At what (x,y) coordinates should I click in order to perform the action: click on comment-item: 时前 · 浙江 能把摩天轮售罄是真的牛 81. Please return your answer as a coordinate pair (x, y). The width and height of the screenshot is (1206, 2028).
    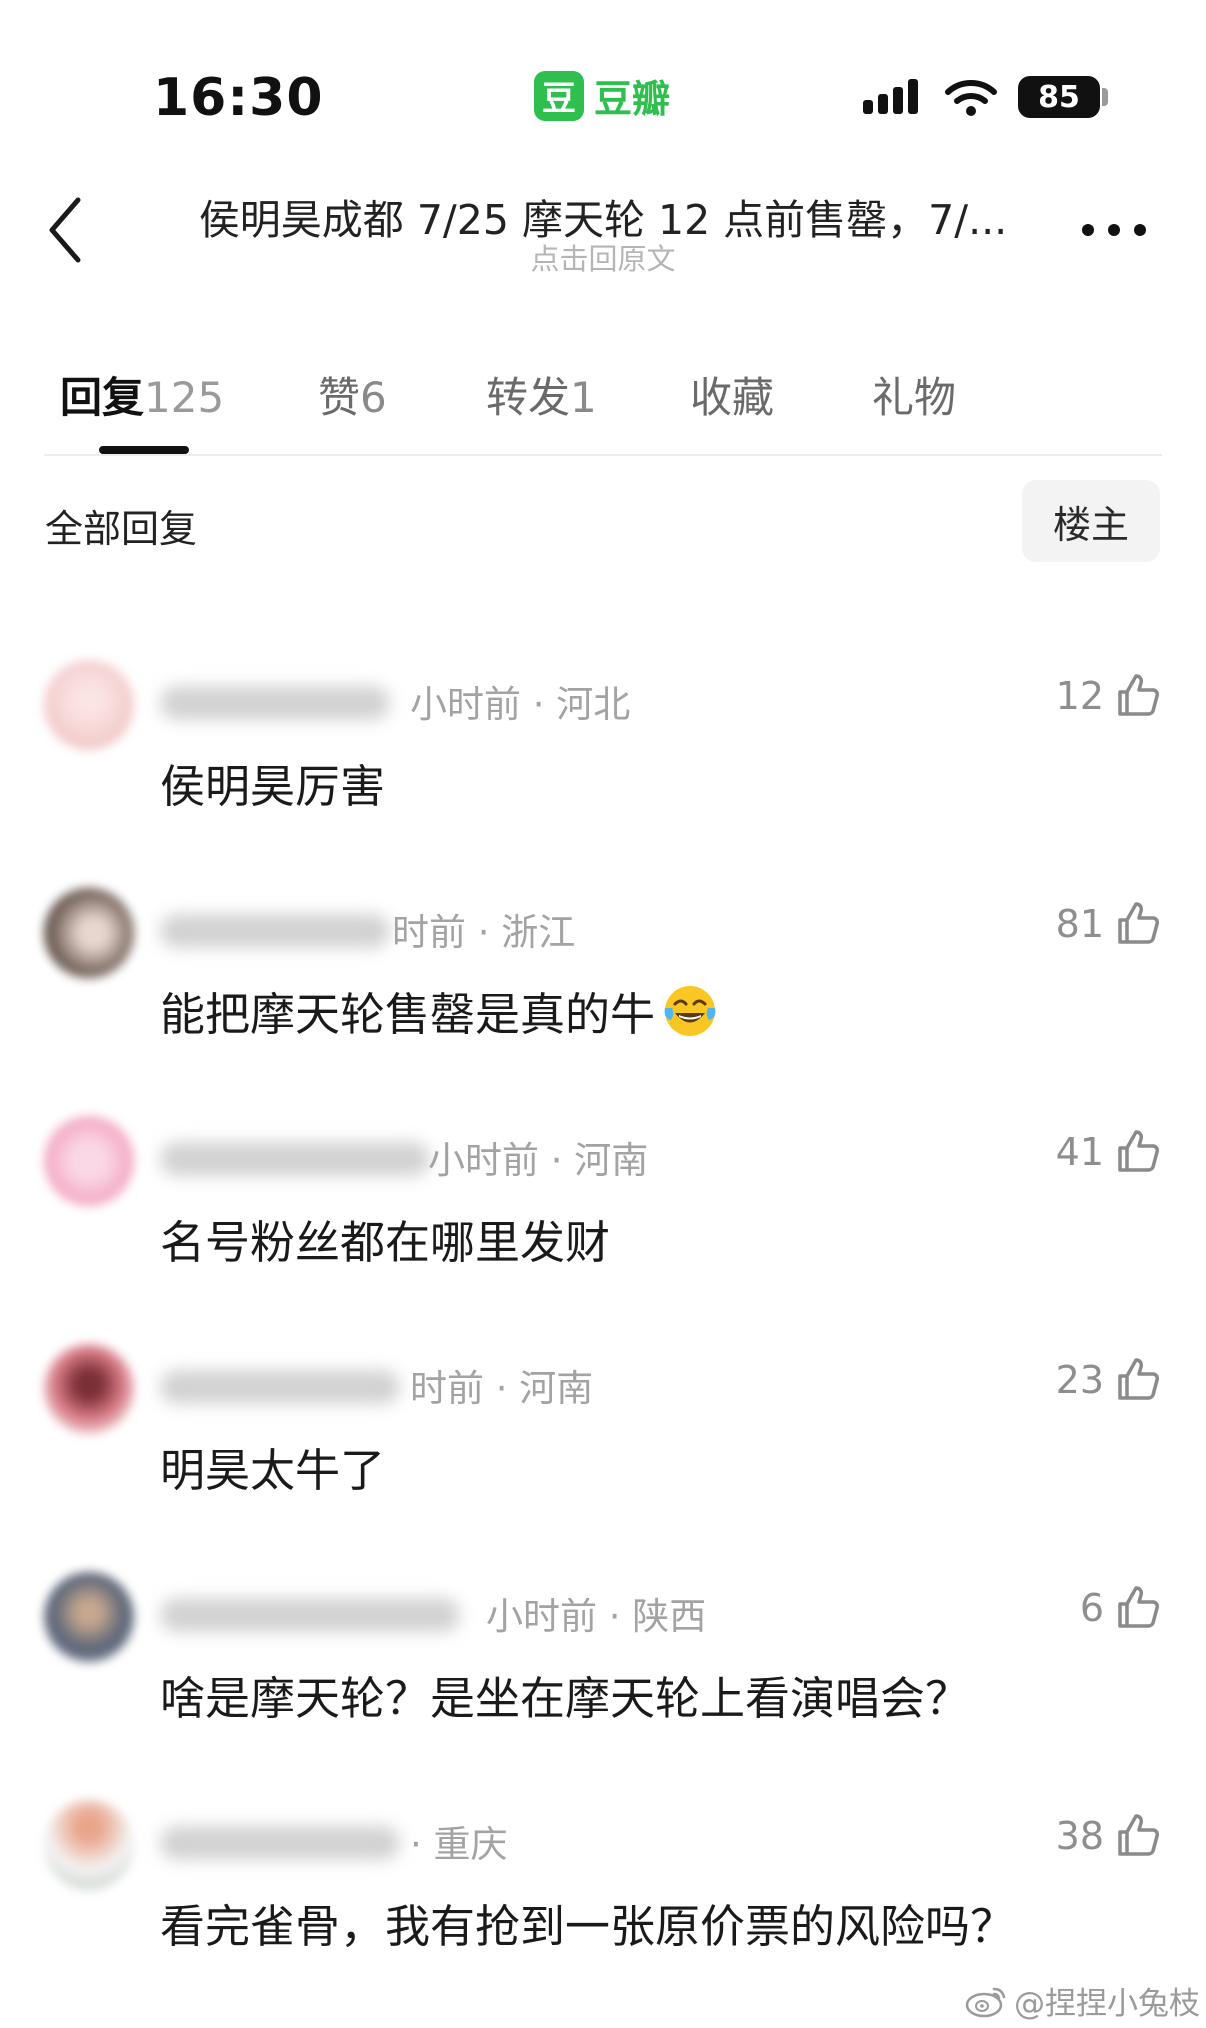
    Looking at the image, I should click on (603, 1002).